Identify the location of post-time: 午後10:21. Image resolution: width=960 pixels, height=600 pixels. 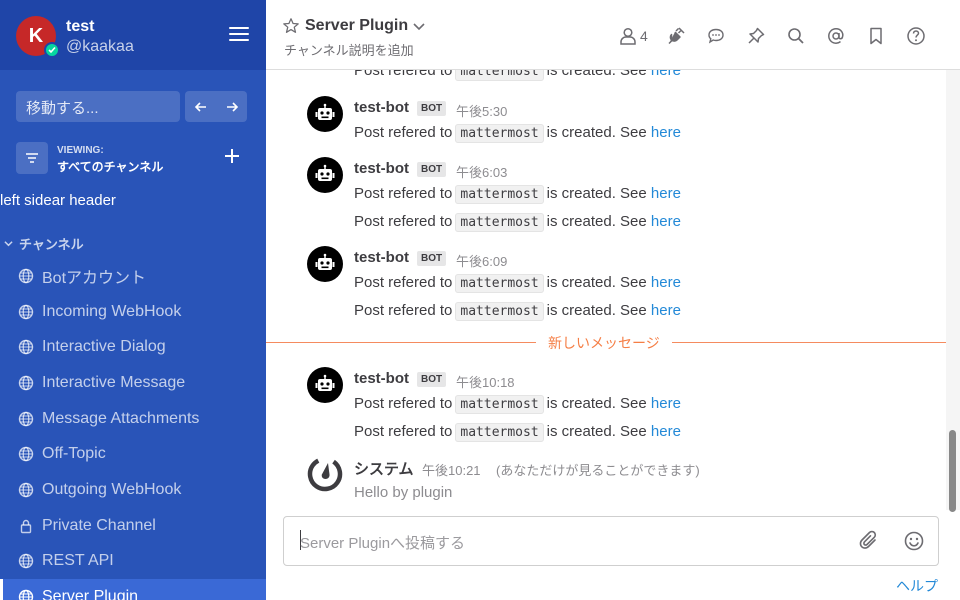
(451, 469).